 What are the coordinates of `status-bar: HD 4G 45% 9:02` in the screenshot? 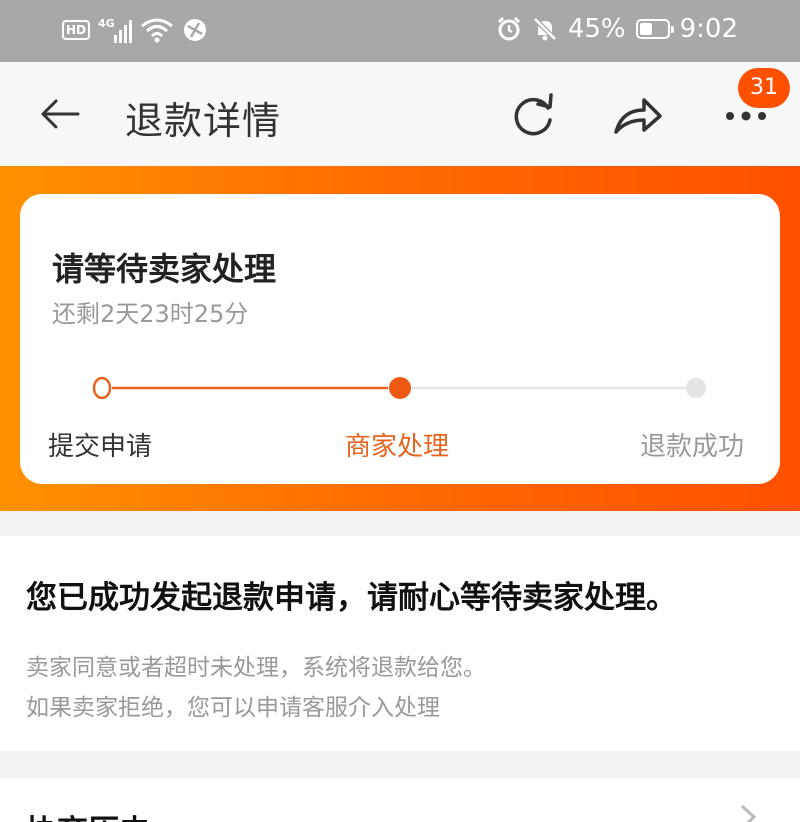 It's located at (400, 31).